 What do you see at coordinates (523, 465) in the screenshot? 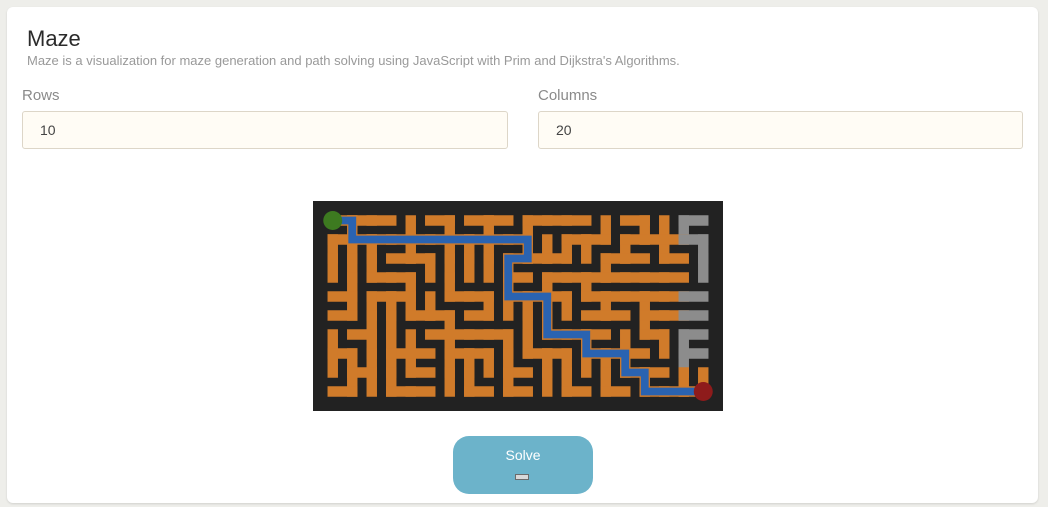
I see `solve-button: Solve` at bounding box center [523, 465].